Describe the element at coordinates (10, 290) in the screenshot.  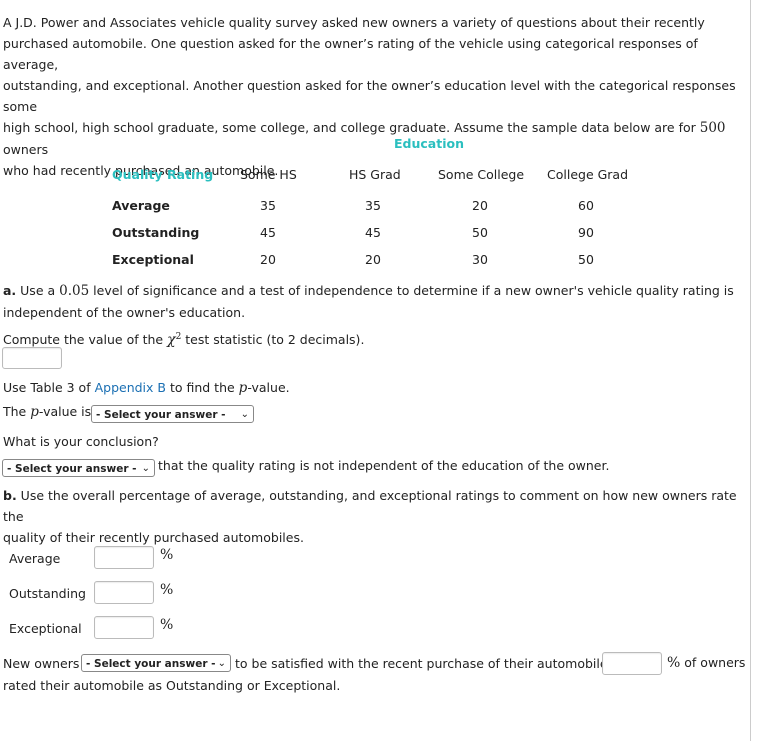
I see `part-a-label: a.` at that location.